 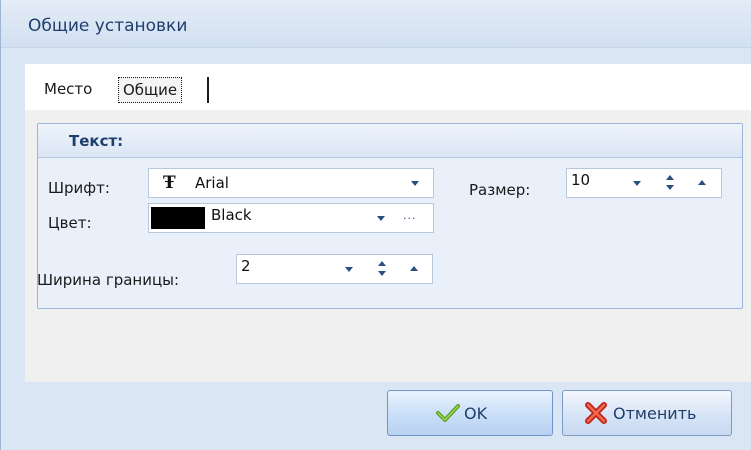 What do you see at coordinates (476, 413) in the screenshot?
I see `ok-button-label: OK` at bounding box center [476, 413].